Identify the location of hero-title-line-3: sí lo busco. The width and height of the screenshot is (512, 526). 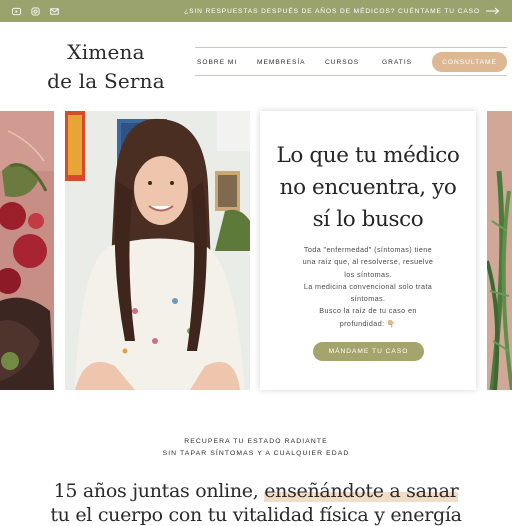
(368, 219).